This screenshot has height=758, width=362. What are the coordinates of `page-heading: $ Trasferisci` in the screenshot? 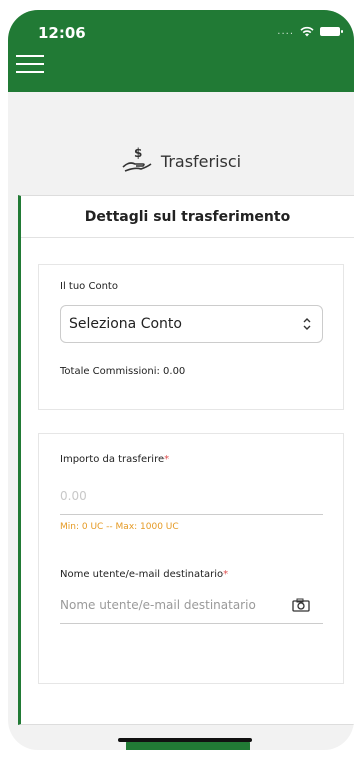 It's located at (181, 161).